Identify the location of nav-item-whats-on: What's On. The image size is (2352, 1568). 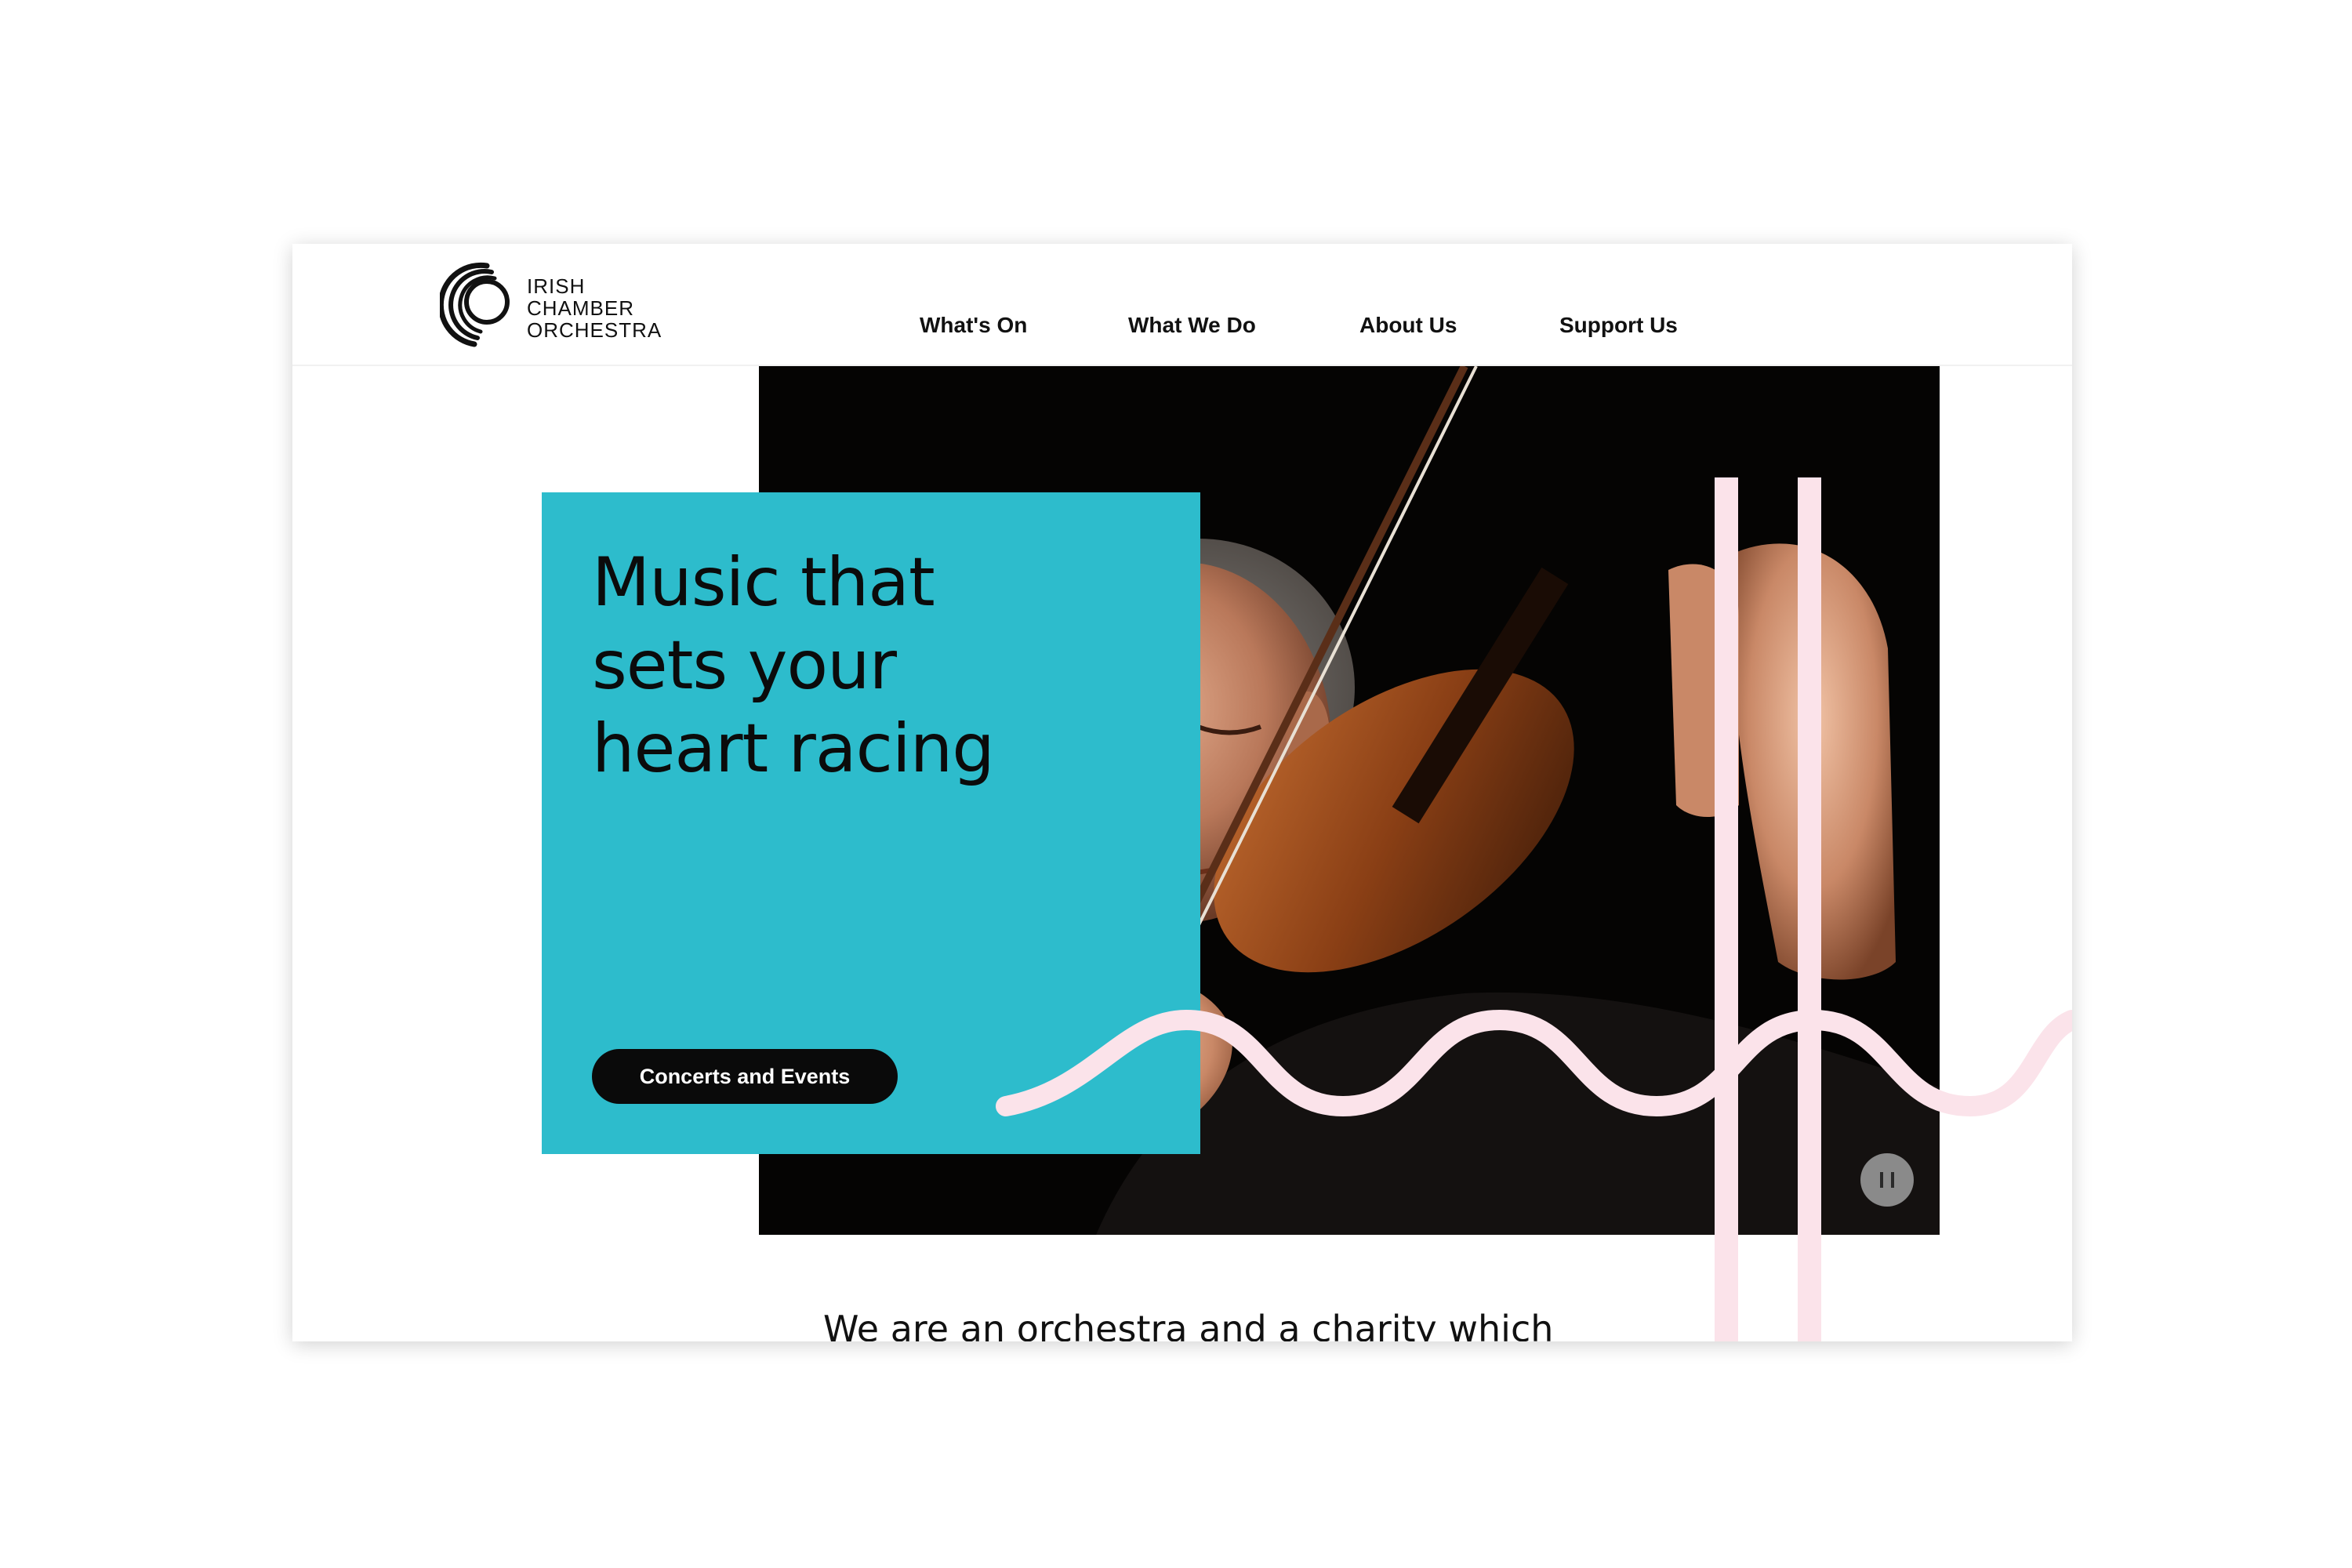
(973, 325).